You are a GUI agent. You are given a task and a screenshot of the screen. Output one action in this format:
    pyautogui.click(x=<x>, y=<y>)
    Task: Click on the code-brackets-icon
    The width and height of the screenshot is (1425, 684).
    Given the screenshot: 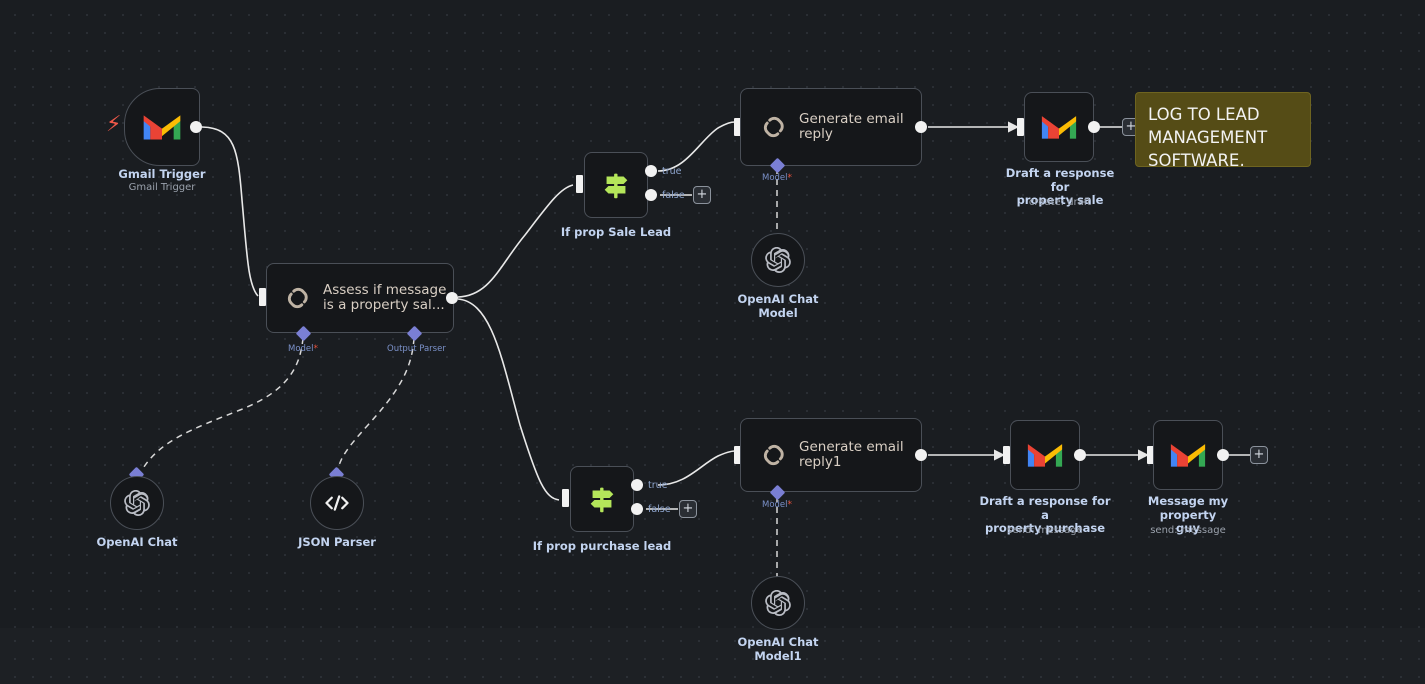 What is the action you would take?
    pyautogui.click(x=337, y=503)
    